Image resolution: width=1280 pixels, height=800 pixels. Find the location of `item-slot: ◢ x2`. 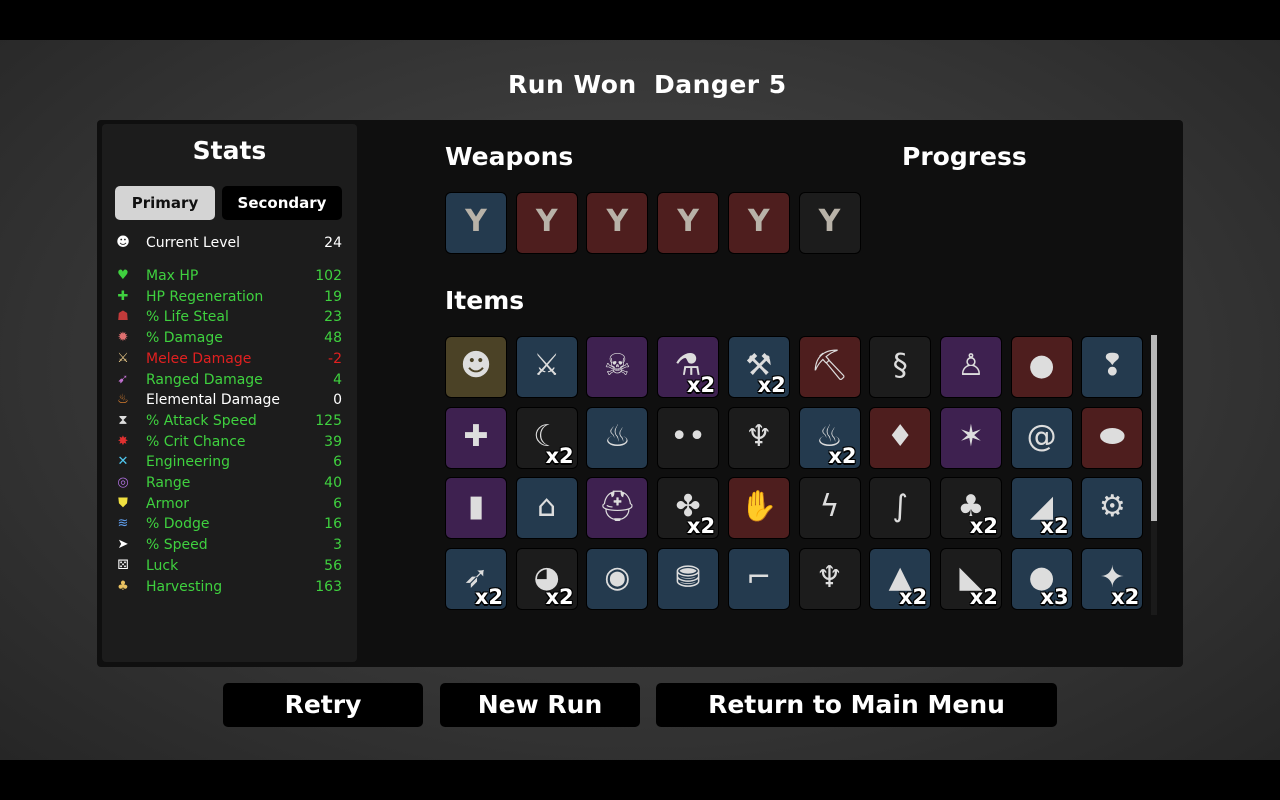

item-slot: ◢ x2 is located at coordinates (1041, 508).